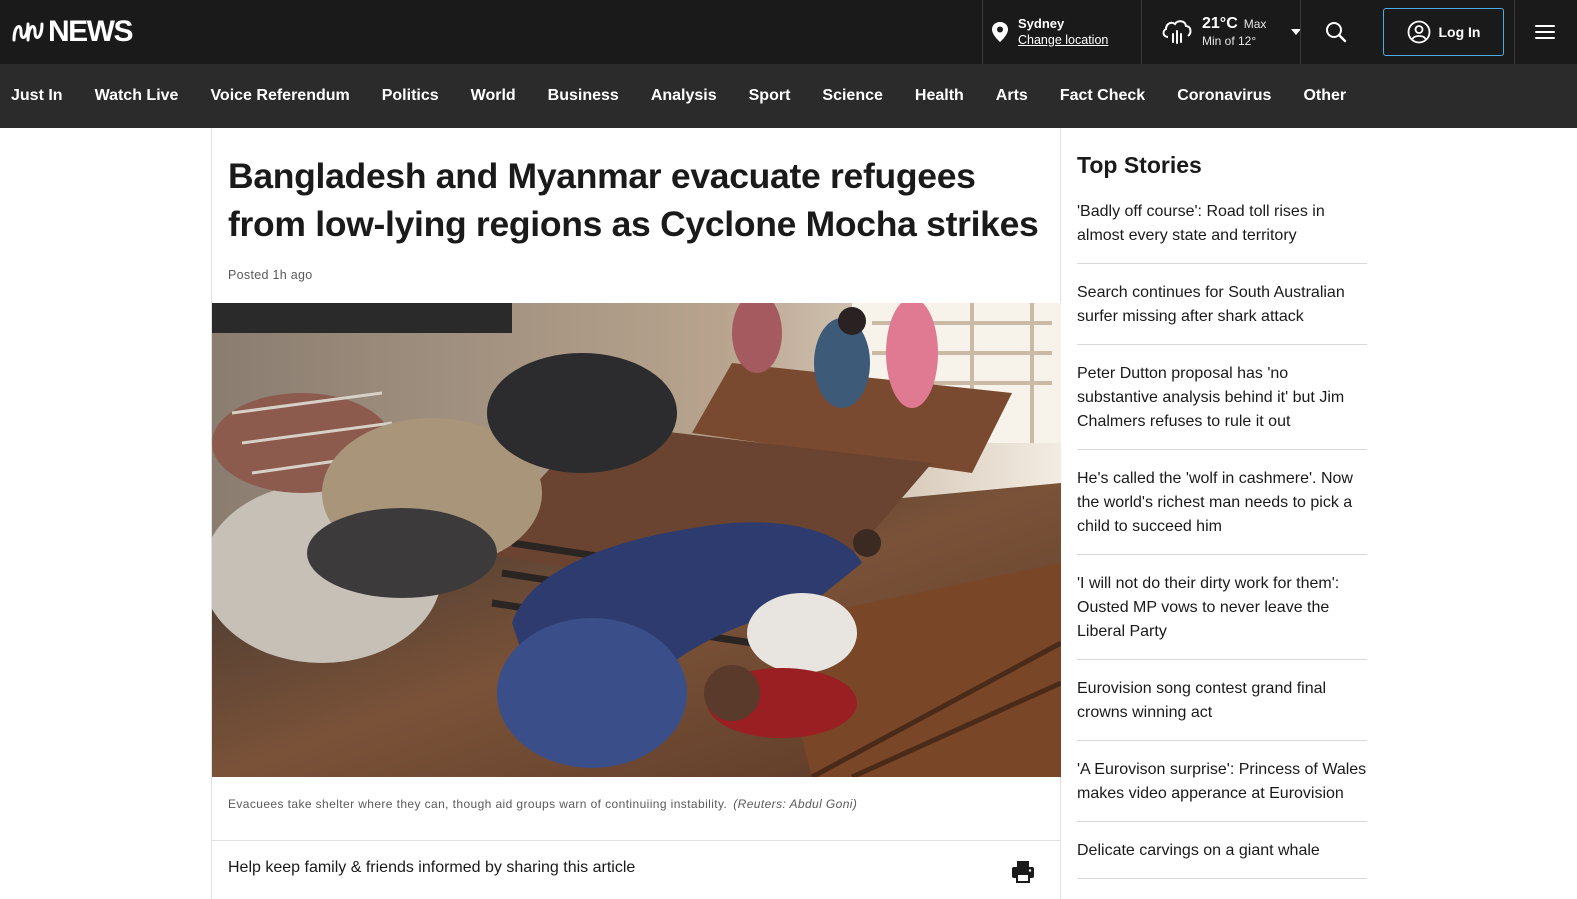 The width and height of the screenshot is (1577, 899). I want to click on search-icon, so click(1336, 32).